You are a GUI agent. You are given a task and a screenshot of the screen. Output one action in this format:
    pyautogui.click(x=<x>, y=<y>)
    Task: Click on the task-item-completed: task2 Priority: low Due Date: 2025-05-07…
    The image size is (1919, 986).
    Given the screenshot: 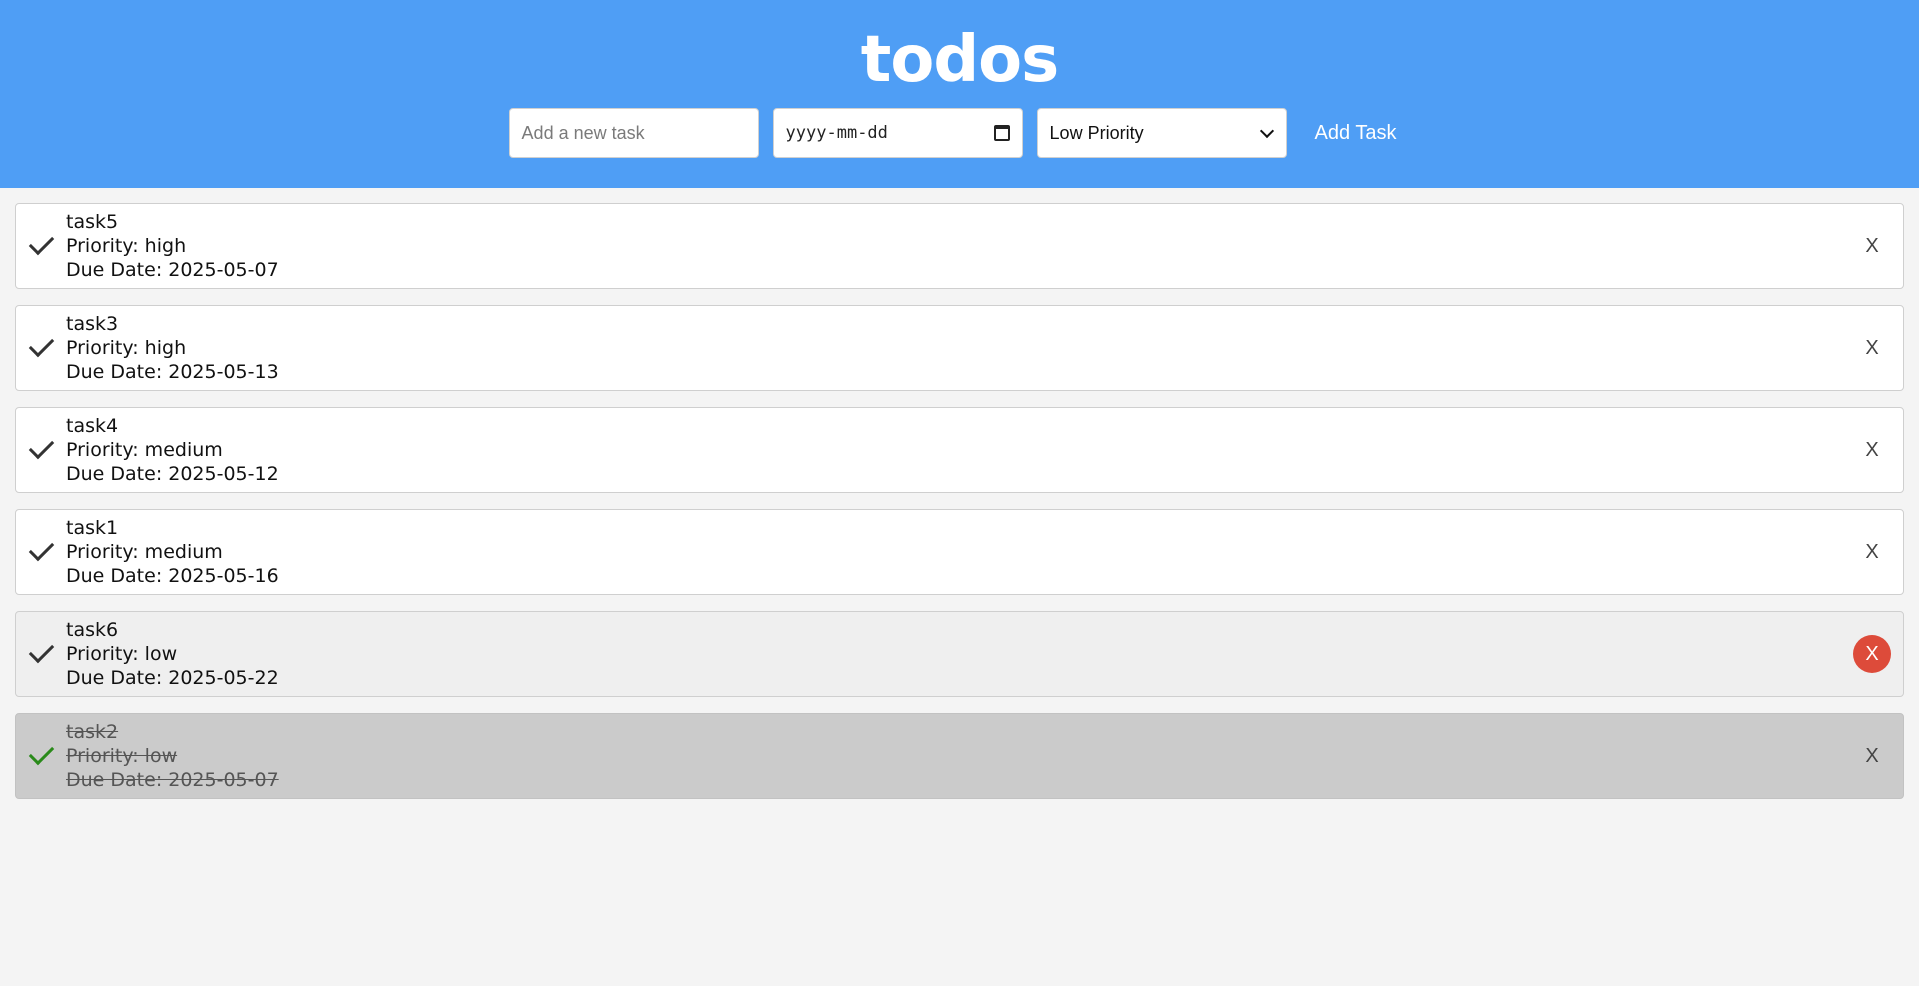 What is the action you would take?
    pyautogui.click(x=959, y=756)
    